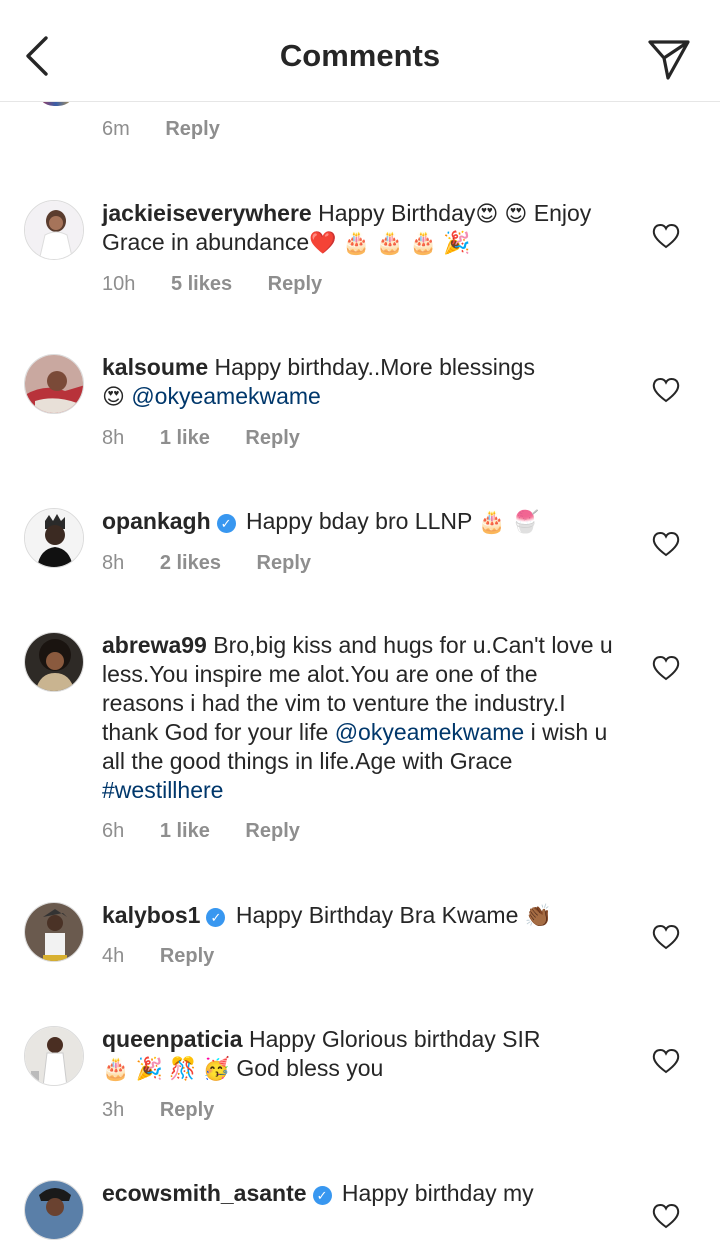 This screenshot has height=1240, width=720. What do you see at coordinates (669, 58) in the screenshot?
I see `paper-plane-icon` at bounding box center [669, 58].